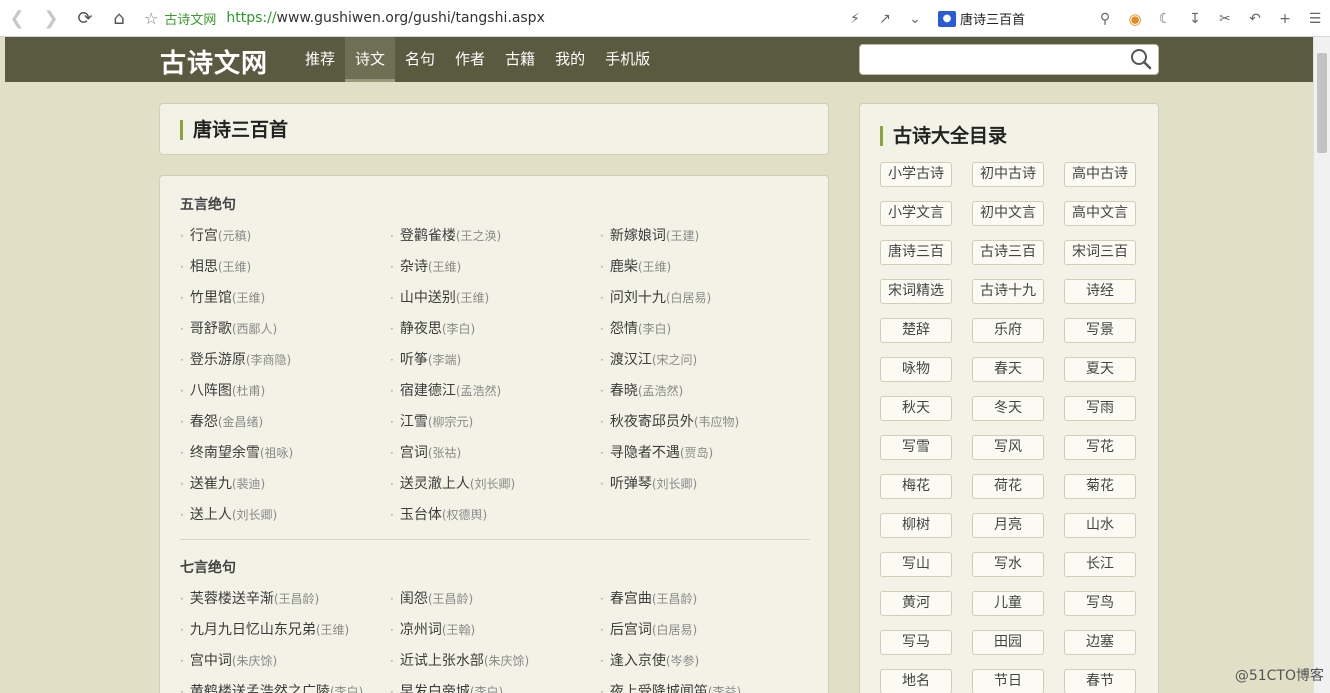 The width and height of the screenshot is (1330, 693). I want to click on share-icon: ↗, so click(885, 18).